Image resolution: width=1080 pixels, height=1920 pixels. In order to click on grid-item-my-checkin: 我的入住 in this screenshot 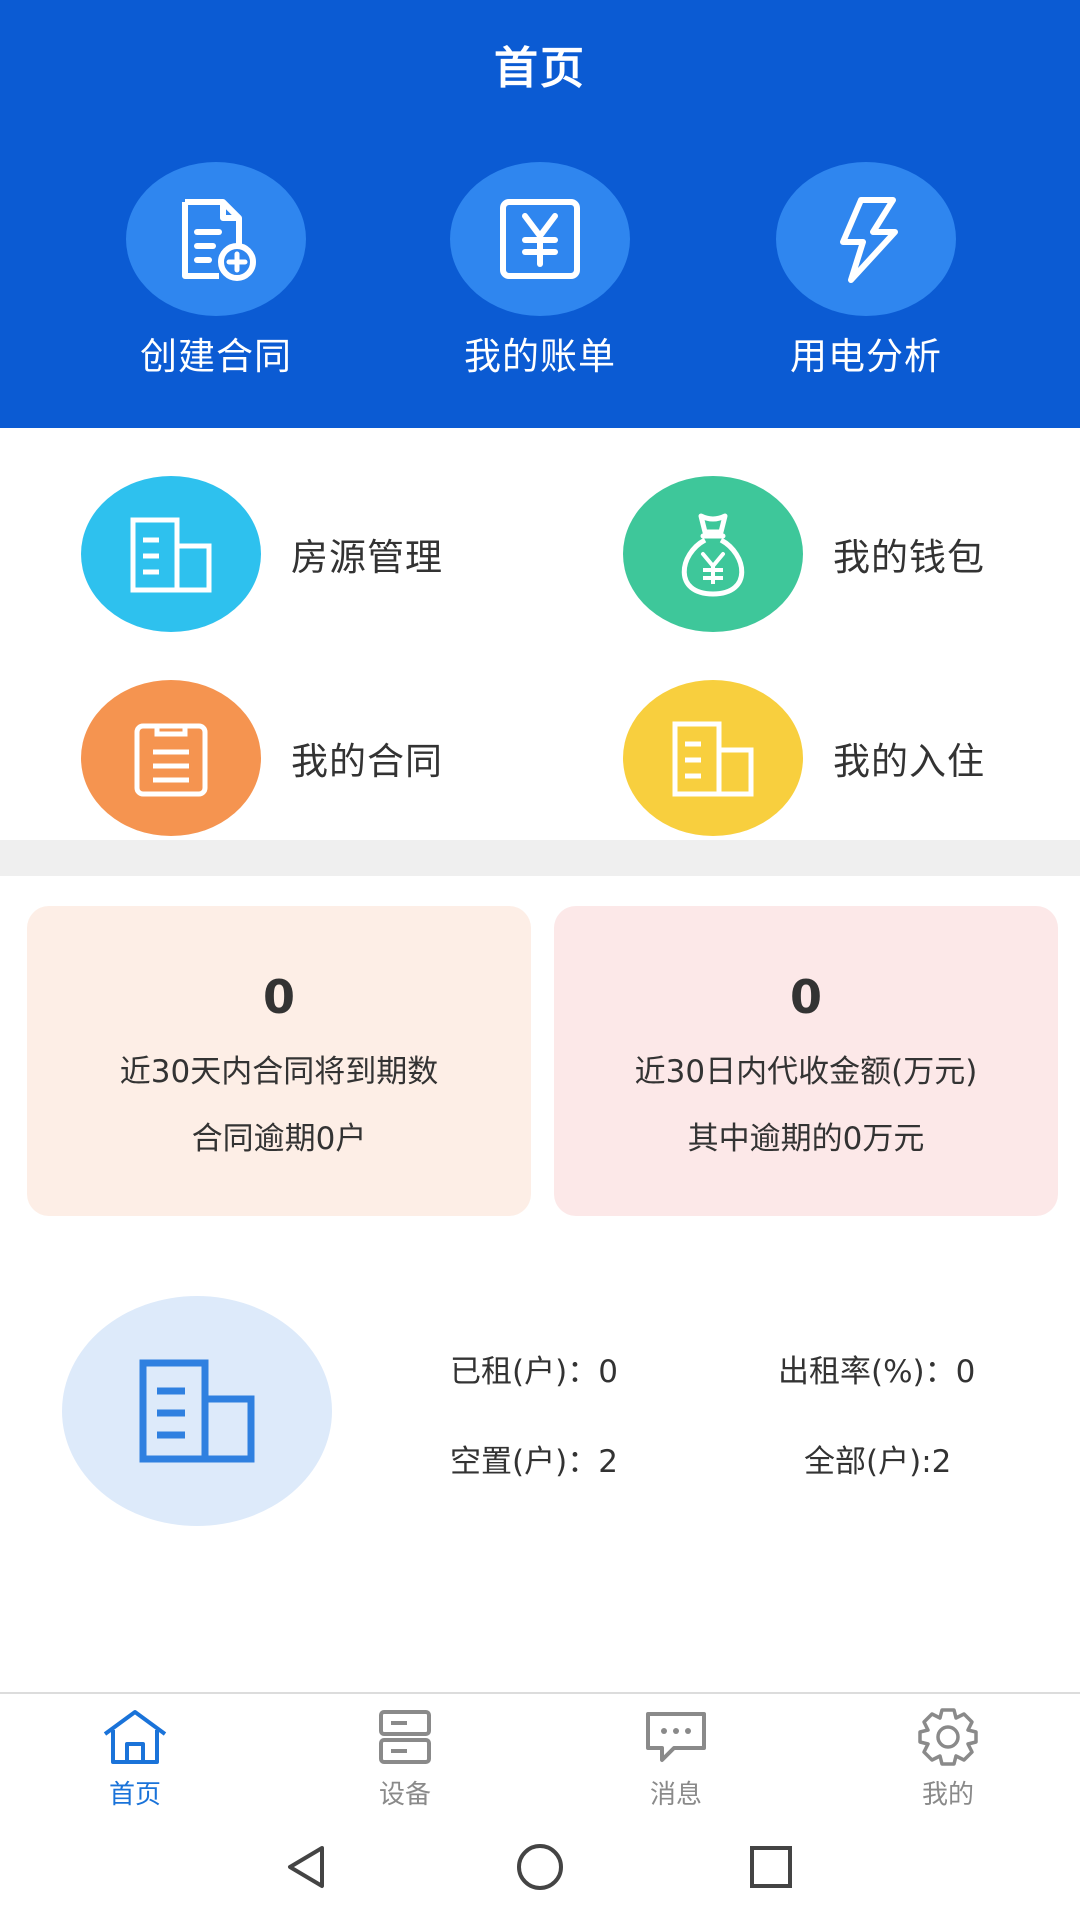, I will do `click(804, 758)`.